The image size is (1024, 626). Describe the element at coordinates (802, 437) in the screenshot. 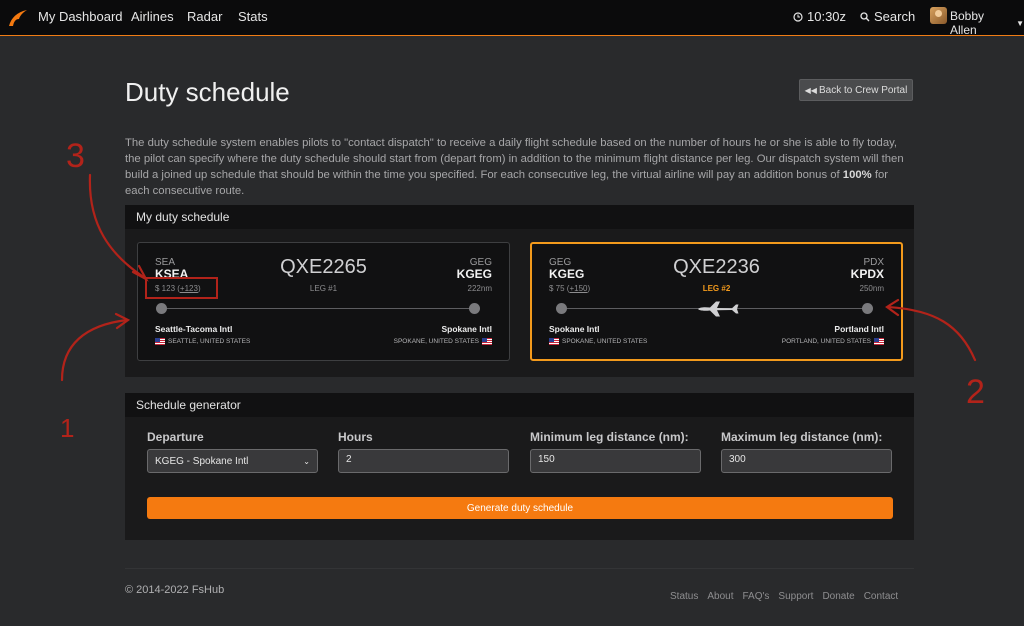

I see `max-distance-label: Maximum leg distance (nm):` at that location.